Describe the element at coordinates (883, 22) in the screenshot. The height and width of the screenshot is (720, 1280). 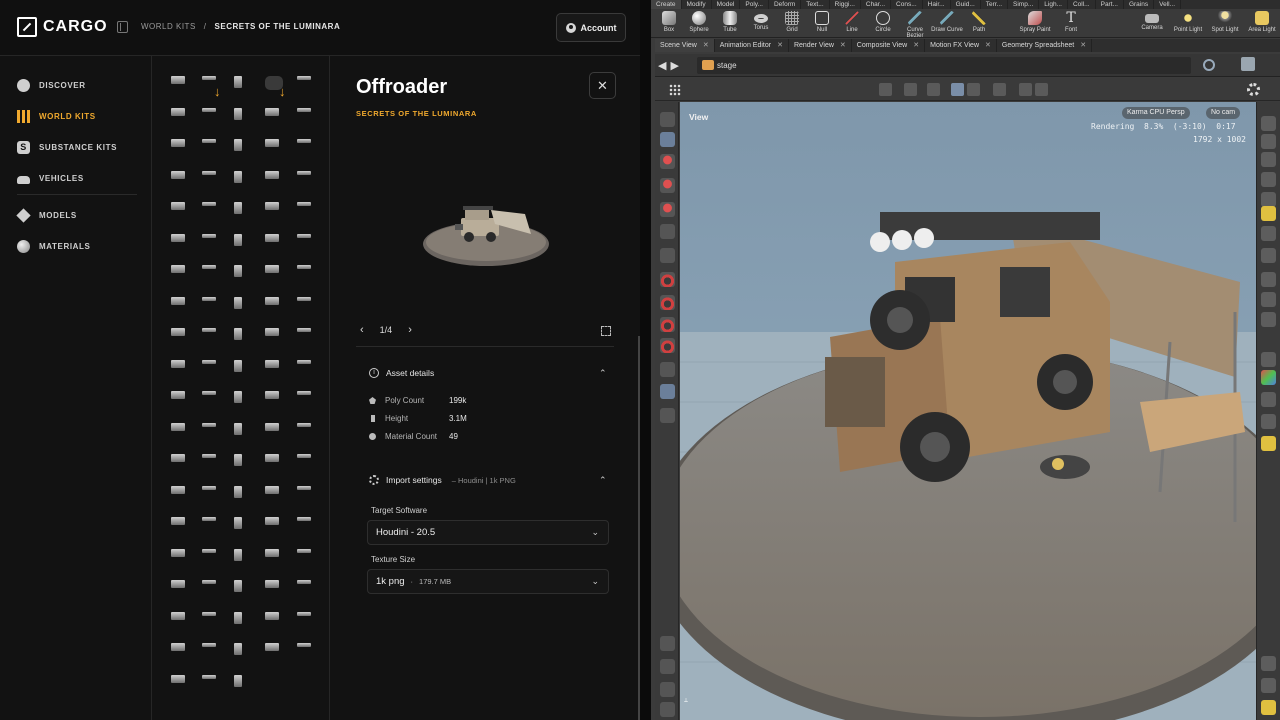
I see `shelf-tool-circle: Circle` at that location.